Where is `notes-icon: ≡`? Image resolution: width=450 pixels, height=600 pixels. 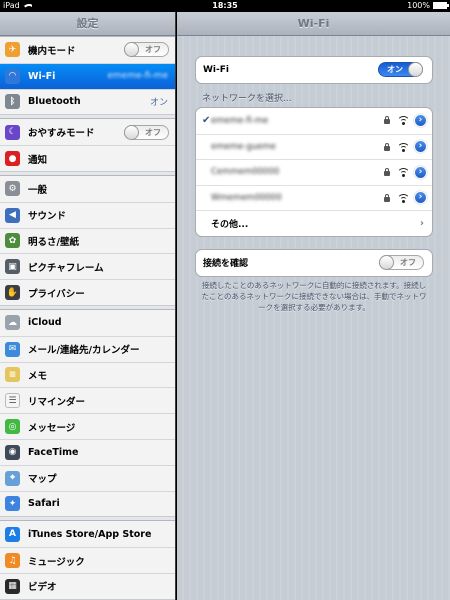
notes-icon: ≡ is located at coordinates (12, 375).